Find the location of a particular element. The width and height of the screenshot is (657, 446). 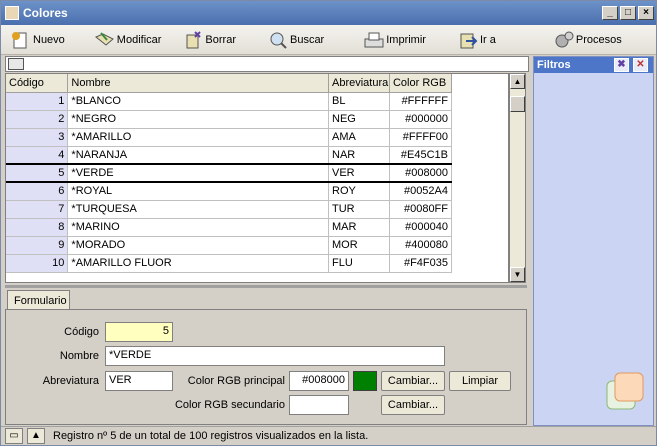

nombre-field: *VERDE is located at coordinates (275, 356).